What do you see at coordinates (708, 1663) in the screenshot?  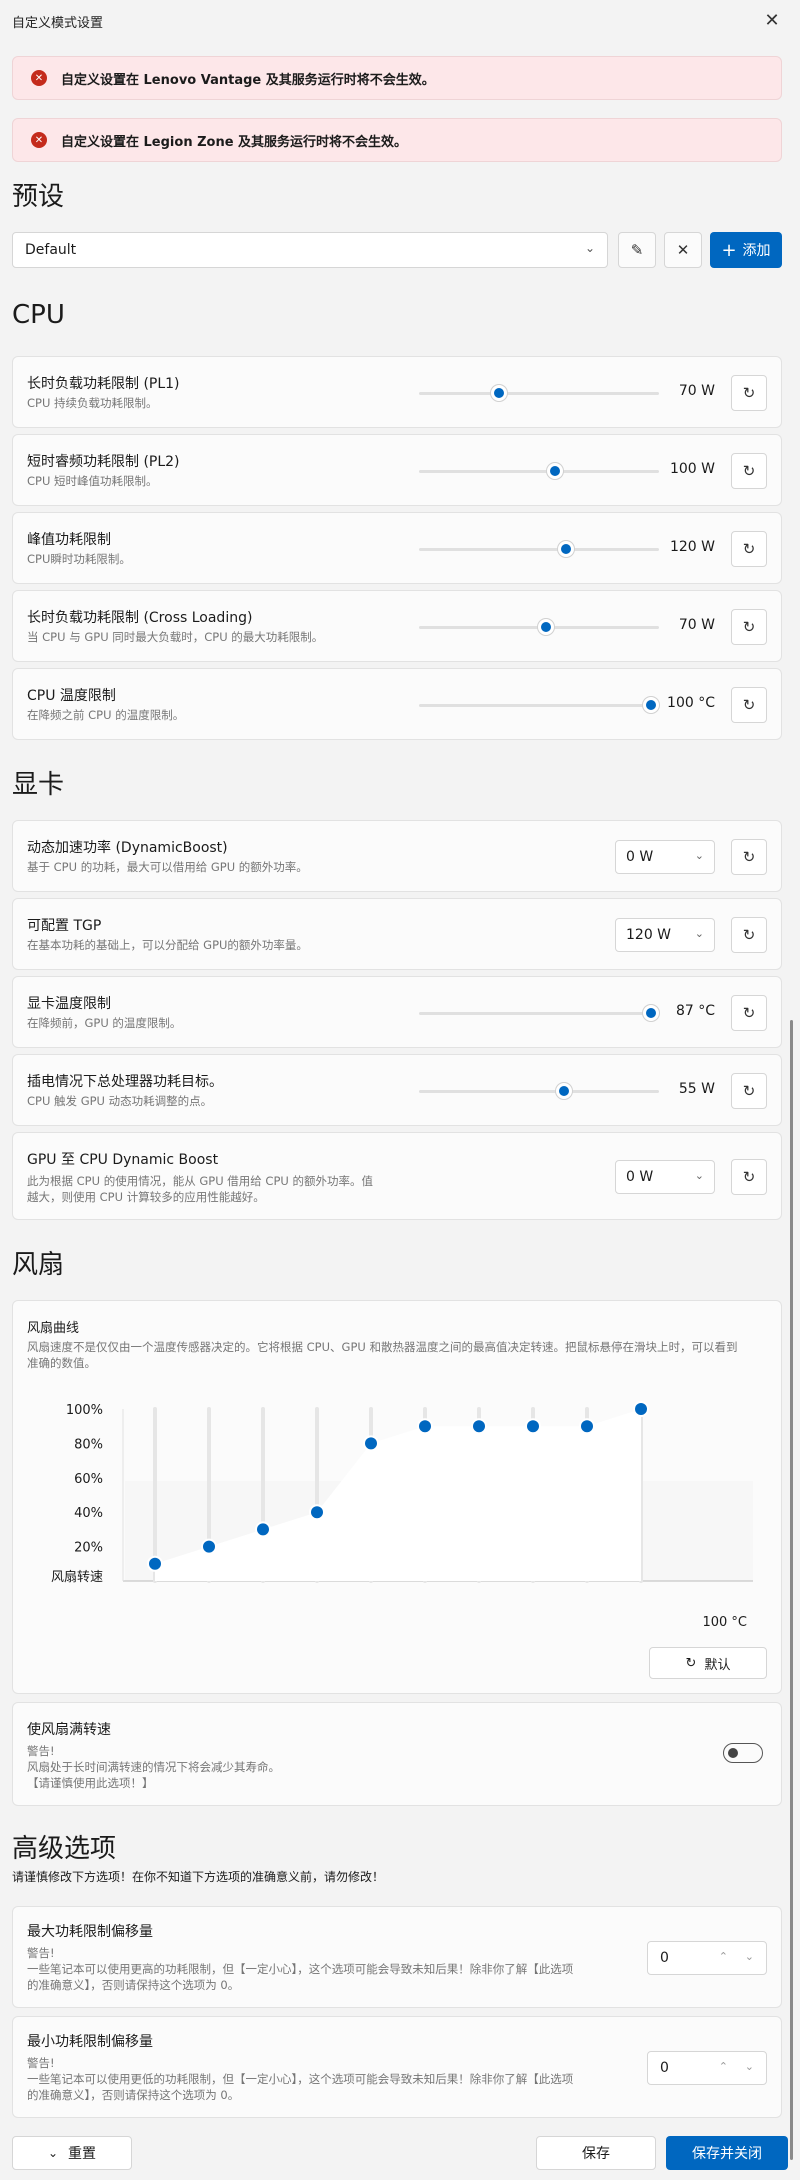 I see `default-curve-button: ↻ 默认` at bounding box center [708, 1663].